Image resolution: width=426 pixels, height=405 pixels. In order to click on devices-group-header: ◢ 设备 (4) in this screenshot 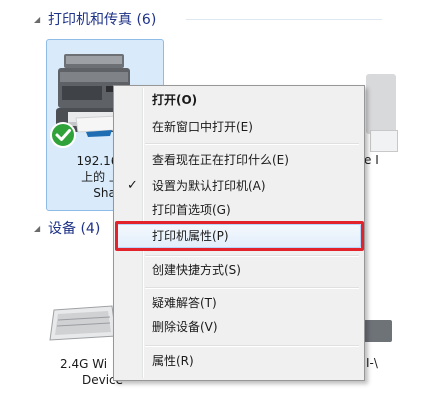, I will do `click(67, 228)`.